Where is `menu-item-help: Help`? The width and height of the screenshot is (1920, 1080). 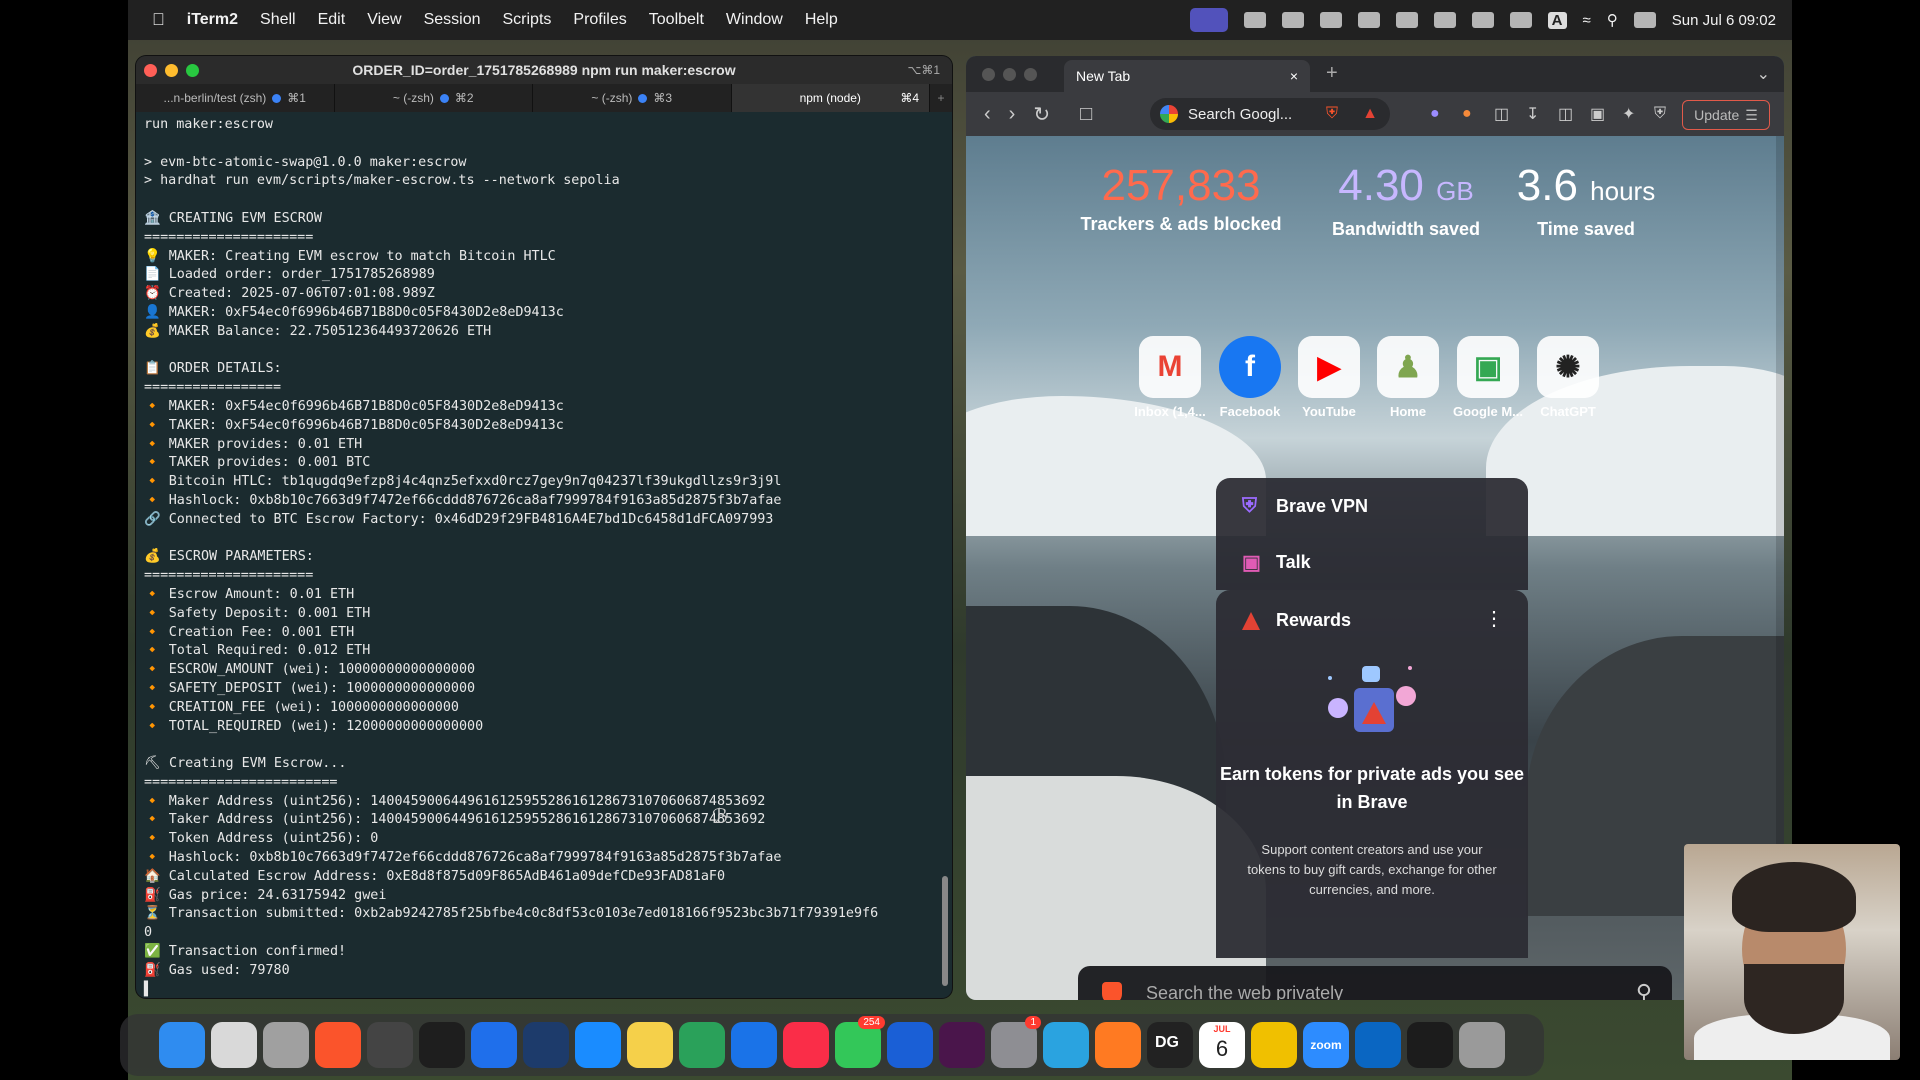 menu-item-help: Help is located at coordinates (821, 20).